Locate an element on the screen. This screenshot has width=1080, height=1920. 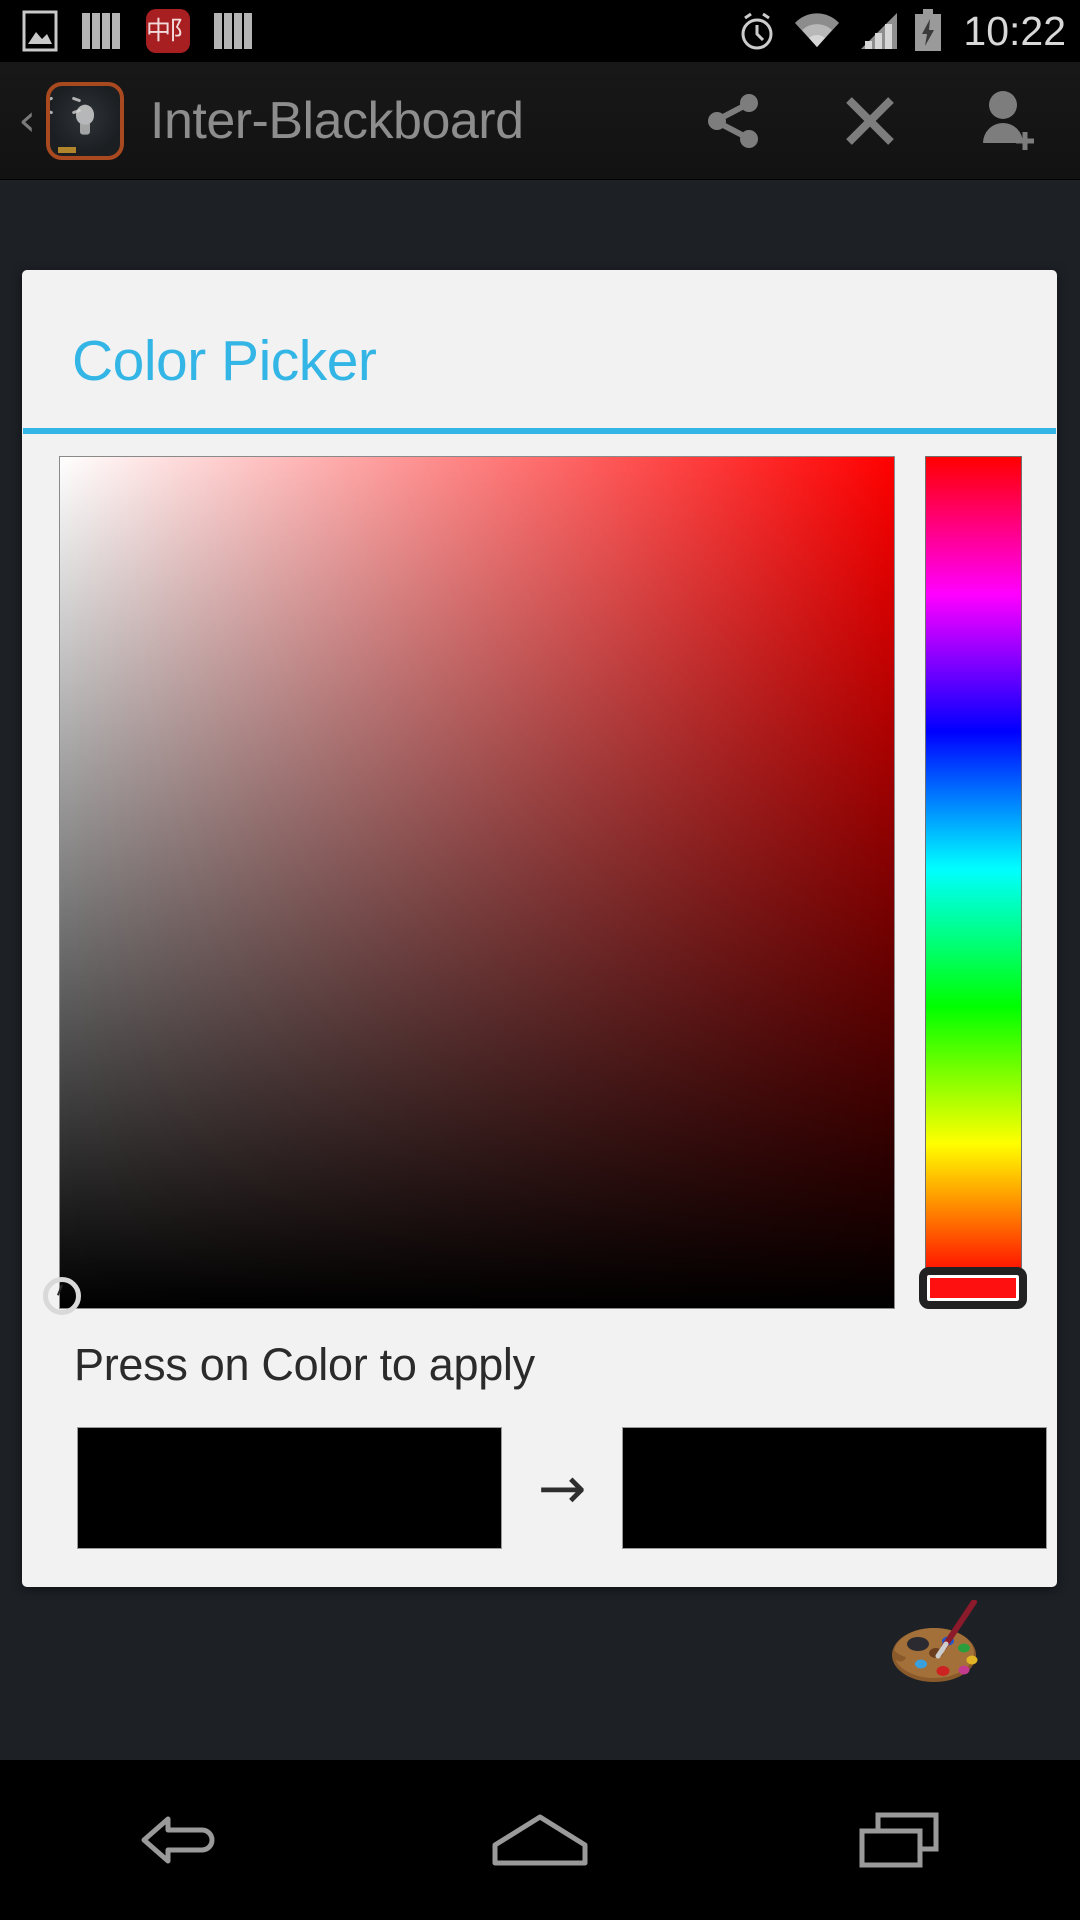
share-icon is located at coordinates (733, 120).